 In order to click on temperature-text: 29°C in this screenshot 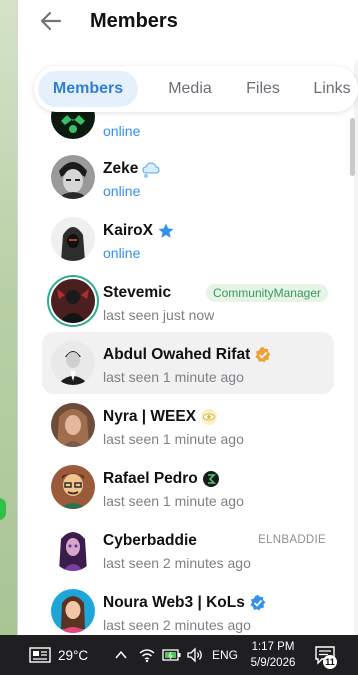, I will do `click(73, 655)`.